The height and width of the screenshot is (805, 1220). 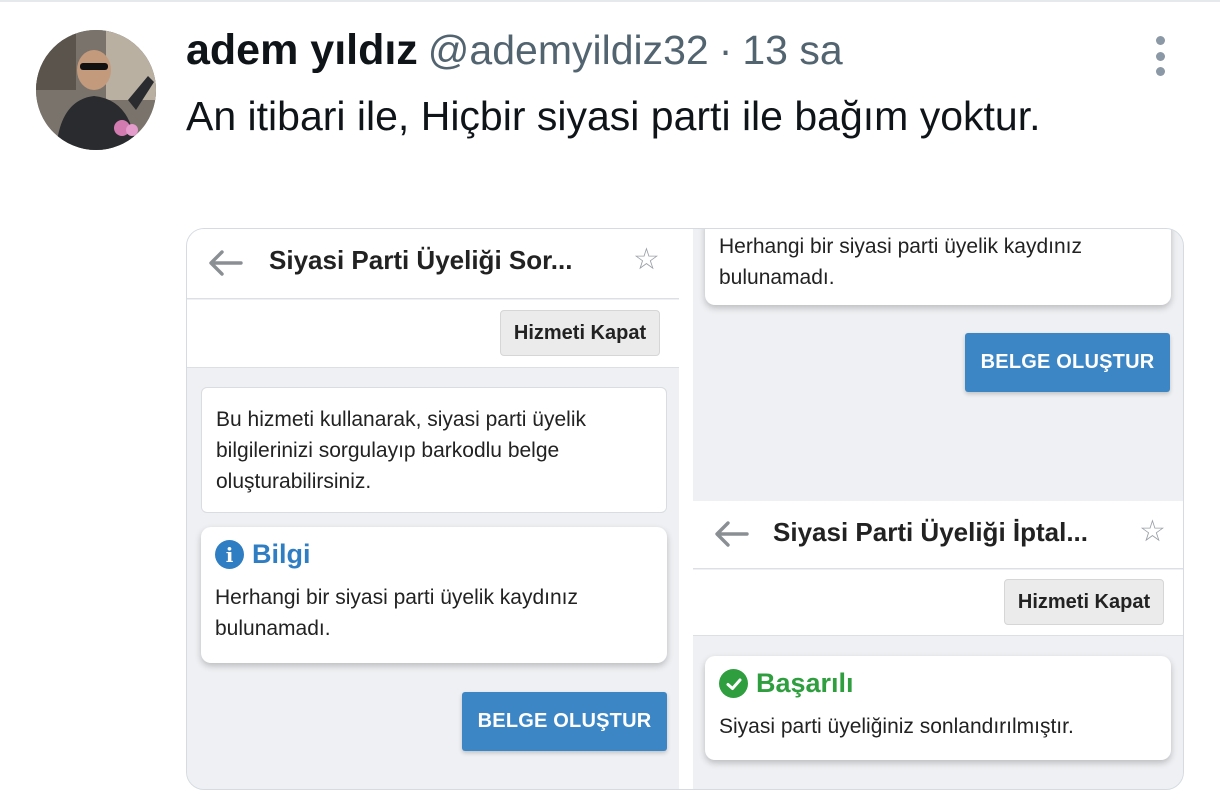 I want to click on collage-divider-vertical, so click(x=686, y=509).